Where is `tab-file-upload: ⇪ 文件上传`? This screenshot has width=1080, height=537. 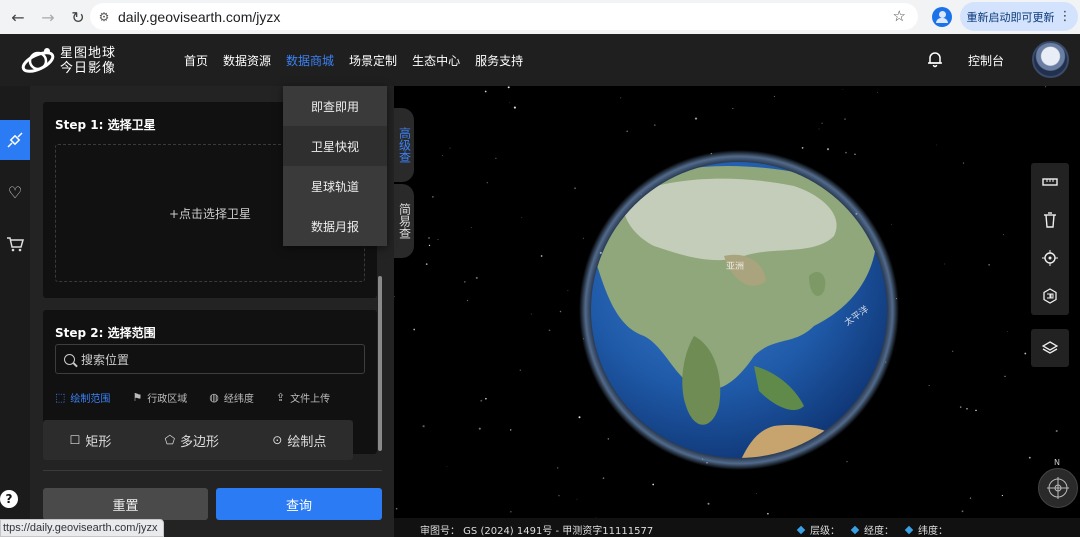 tab-file-upload: ⇪ 文件上传 is located at coordinates (303, 397).